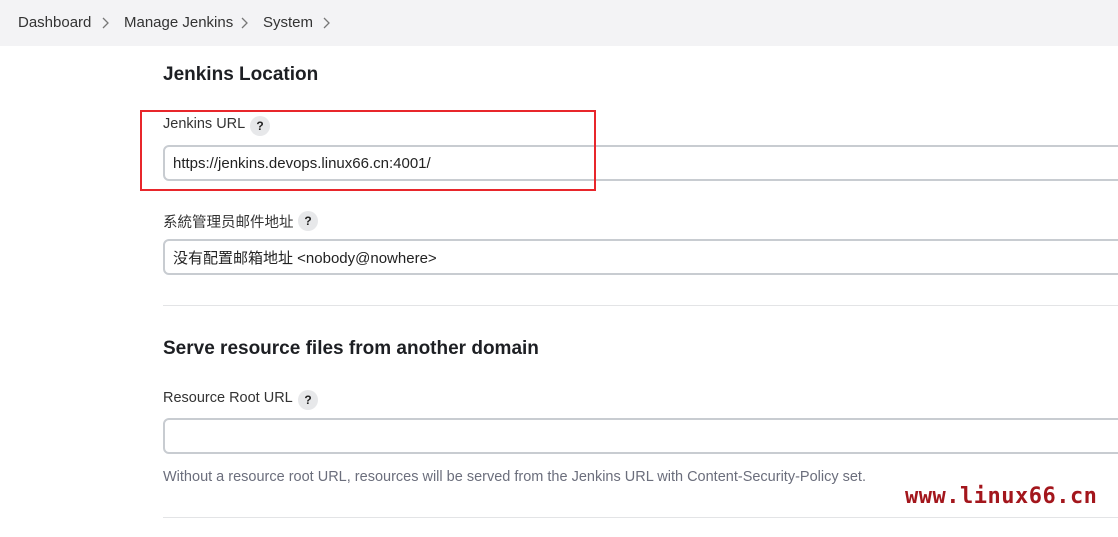 The image size is (1118, 537). I want to click on resource-root-url-label: Resource Root URL, so click(228, 398).